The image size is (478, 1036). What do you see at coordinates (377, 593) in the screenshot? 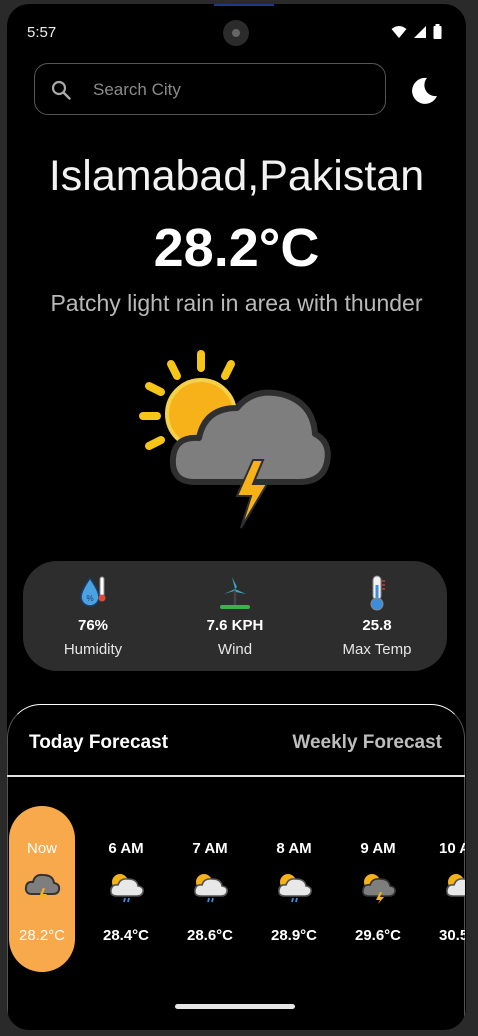
I see `thermometer-icon` at bounding box center [377, 593].